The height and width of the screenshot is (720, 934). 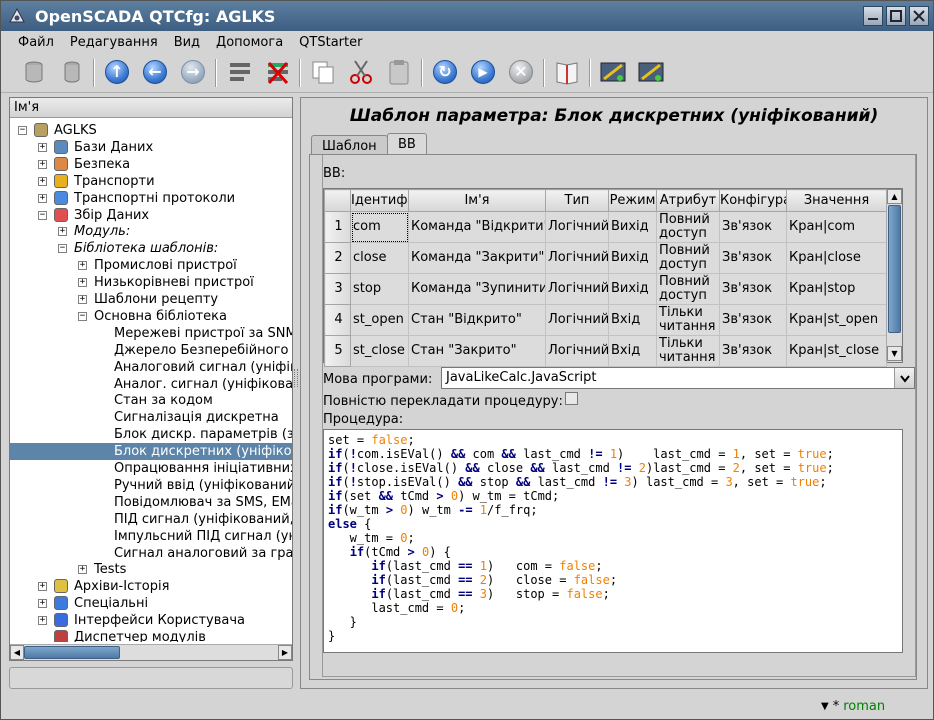 I want to click on column-header-value: Значення, so click(x=836, y=200).